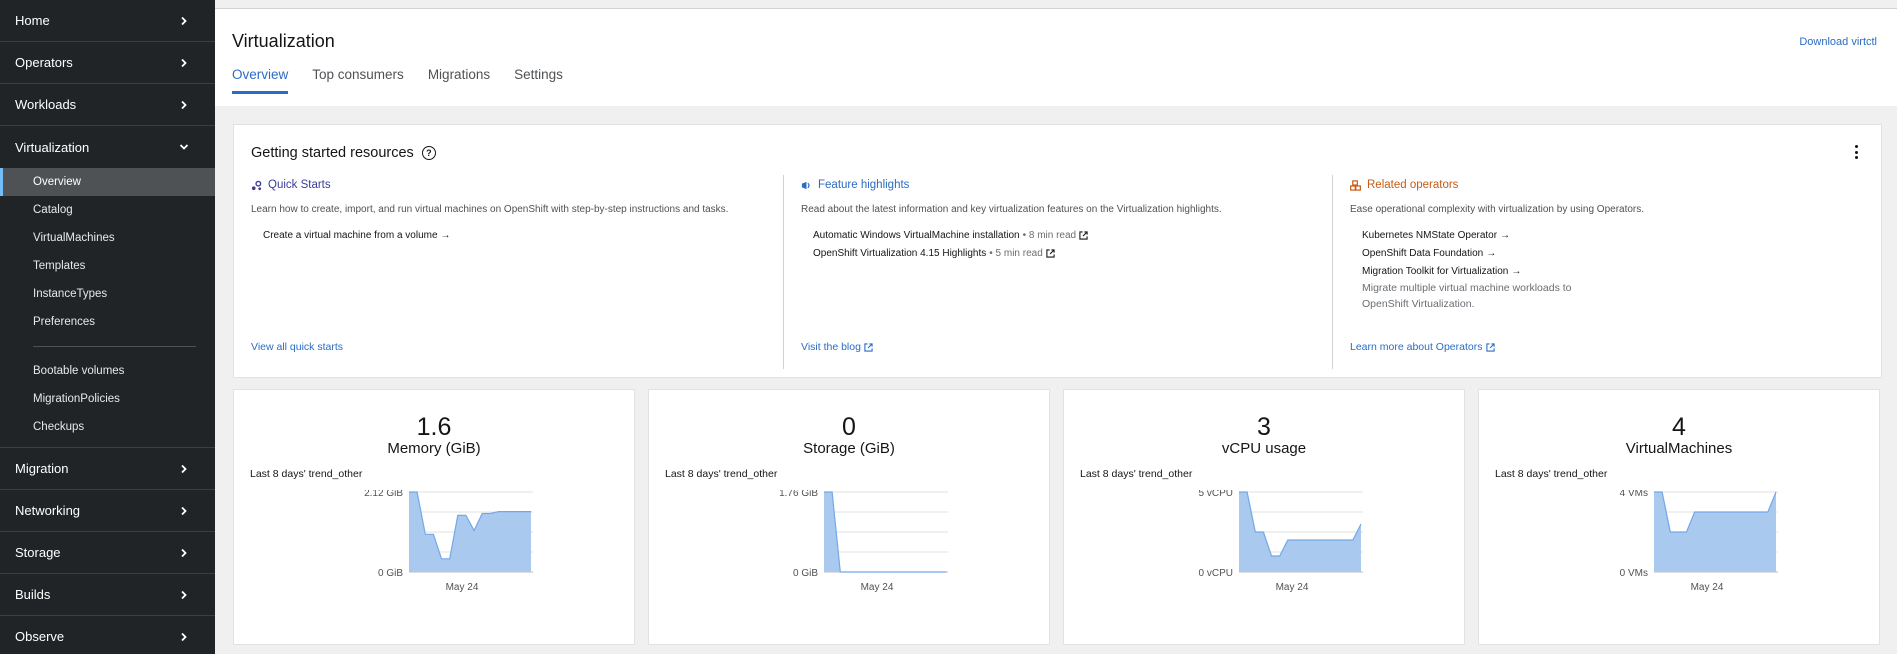 Image resolution: width=1897 pixels, height=654 pixels. I want to click on operator-link: Kubernetes NMState Operator →, so click(1612, 235).